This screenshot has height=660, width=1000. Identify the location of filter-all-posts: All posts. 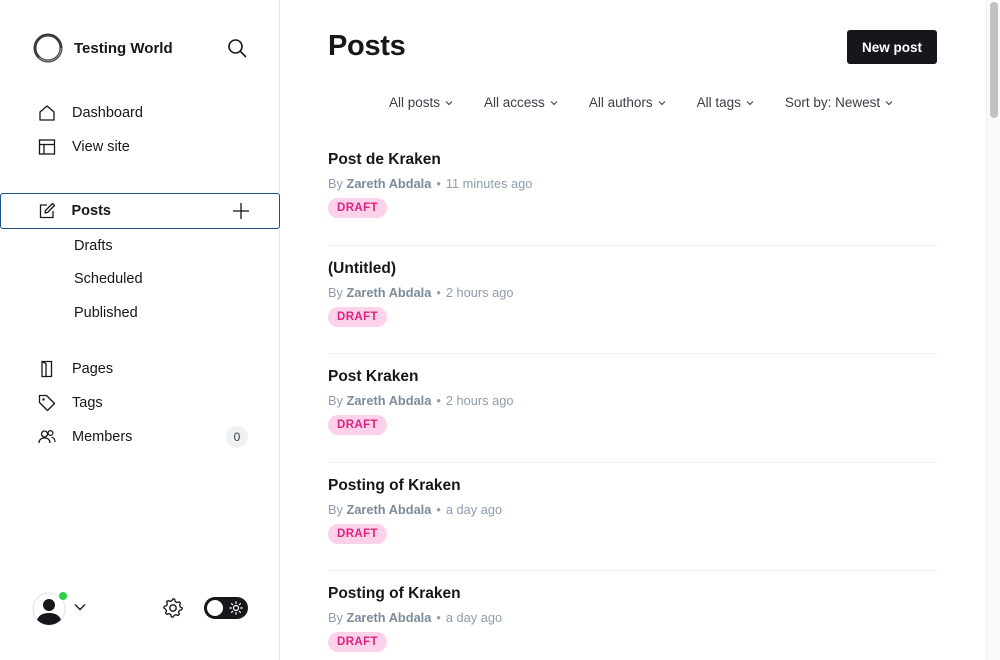
(421, 102).